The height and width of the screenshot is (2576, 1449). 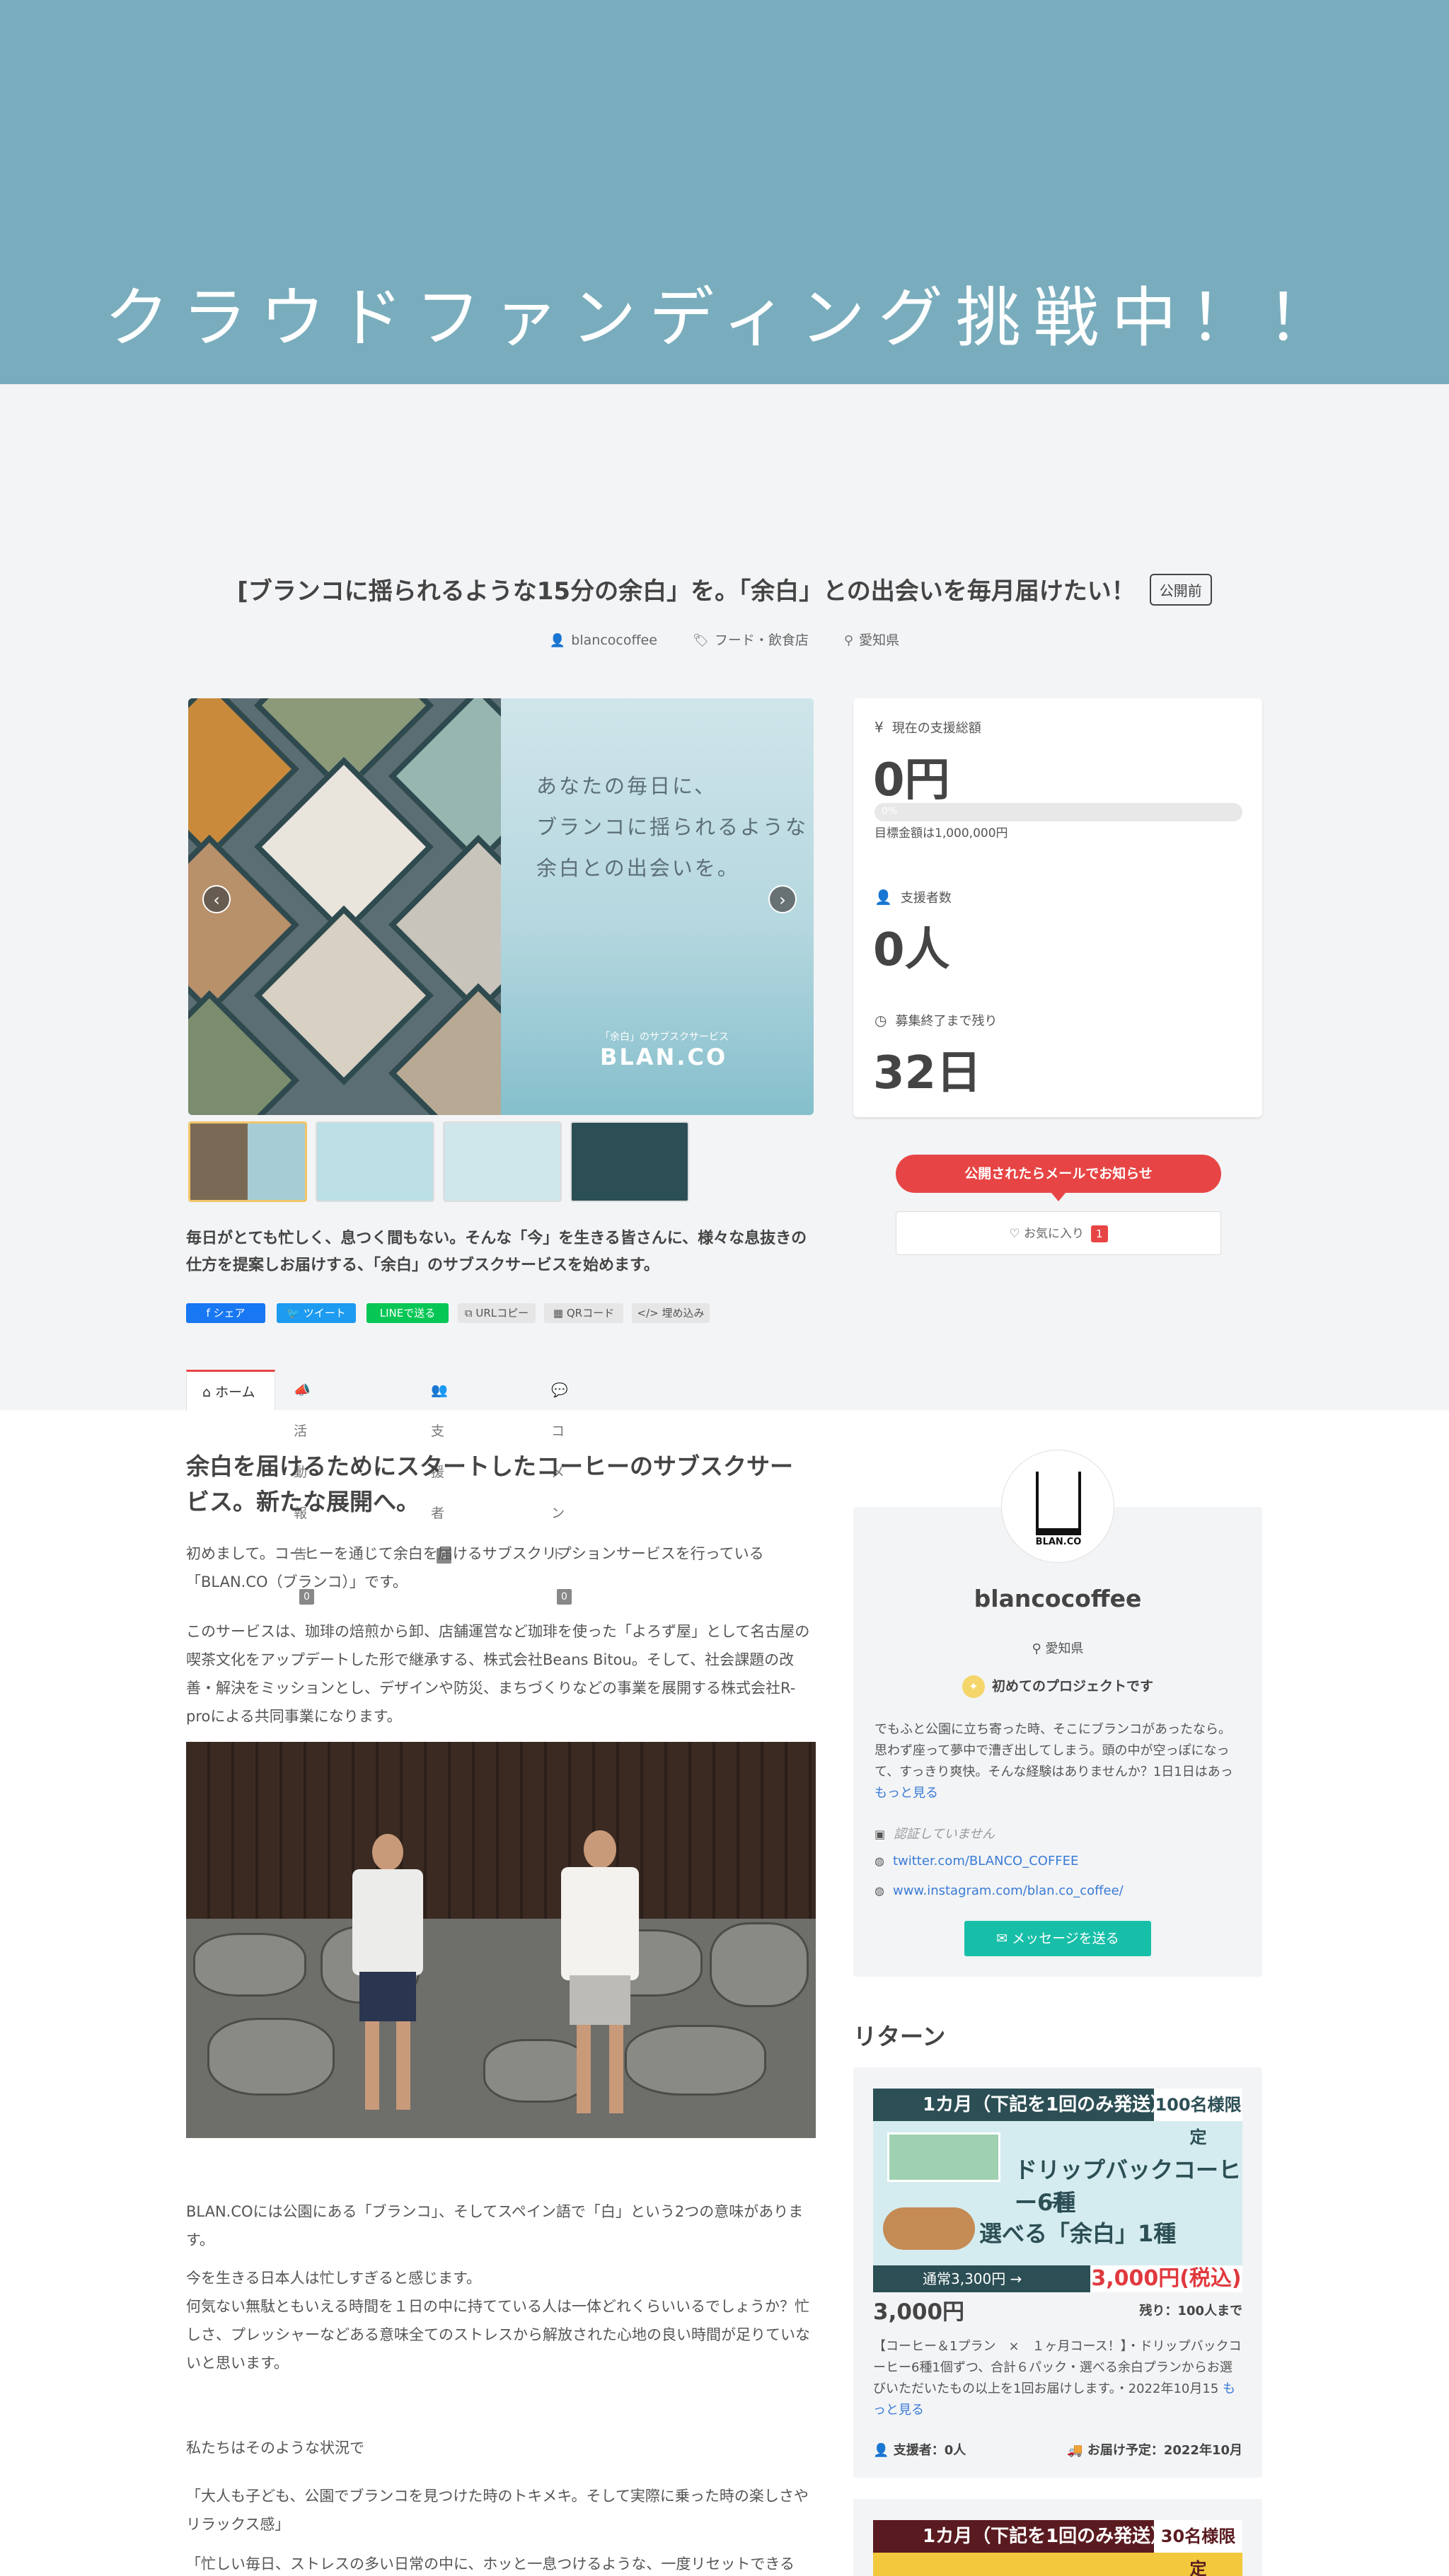 What do you see at coordinates (490, 1483) in the screenshot?
I see `article-heading: 余白を届けるためにスタートしたコーヒーのサブスクサービス。新たな展開へ。` at bounding box center [490, 1483].